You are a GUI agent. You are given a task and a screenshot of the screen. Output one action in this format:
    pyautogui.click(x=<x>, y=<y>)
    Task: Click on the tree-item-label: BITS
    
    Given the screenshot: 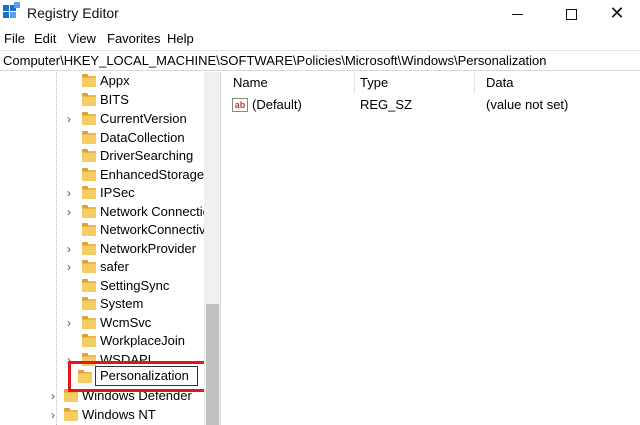 What is the action you would take?
    pyautogui.click(x=114, y=99)
    